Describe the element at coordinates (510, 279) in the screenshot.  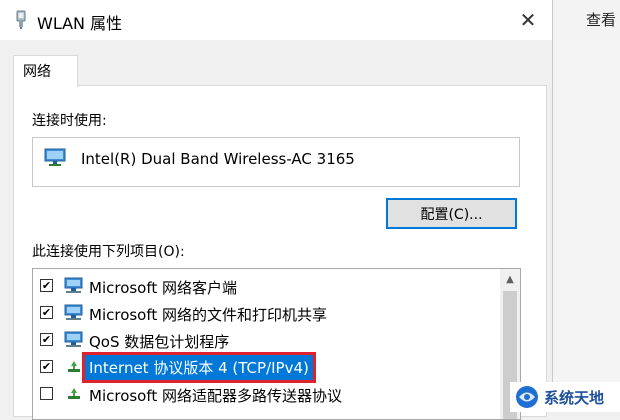
I see `scroll-up-arrow-icon: ▲` at that location.